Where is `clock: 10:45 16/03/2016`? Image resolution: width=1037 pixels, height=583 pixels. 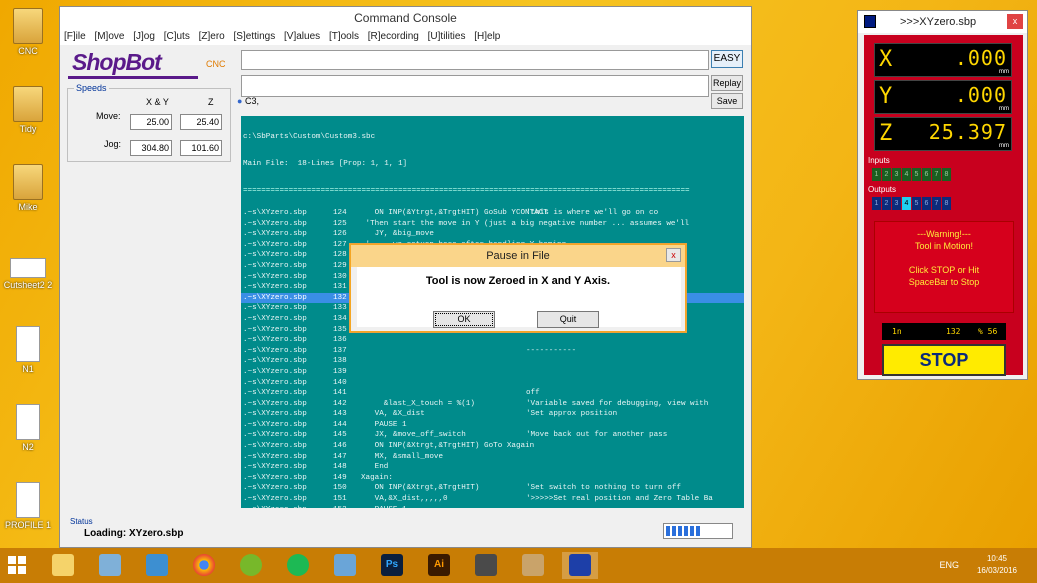 clock: 10:45 16/03/2016 is located at coordinates (997, 565).